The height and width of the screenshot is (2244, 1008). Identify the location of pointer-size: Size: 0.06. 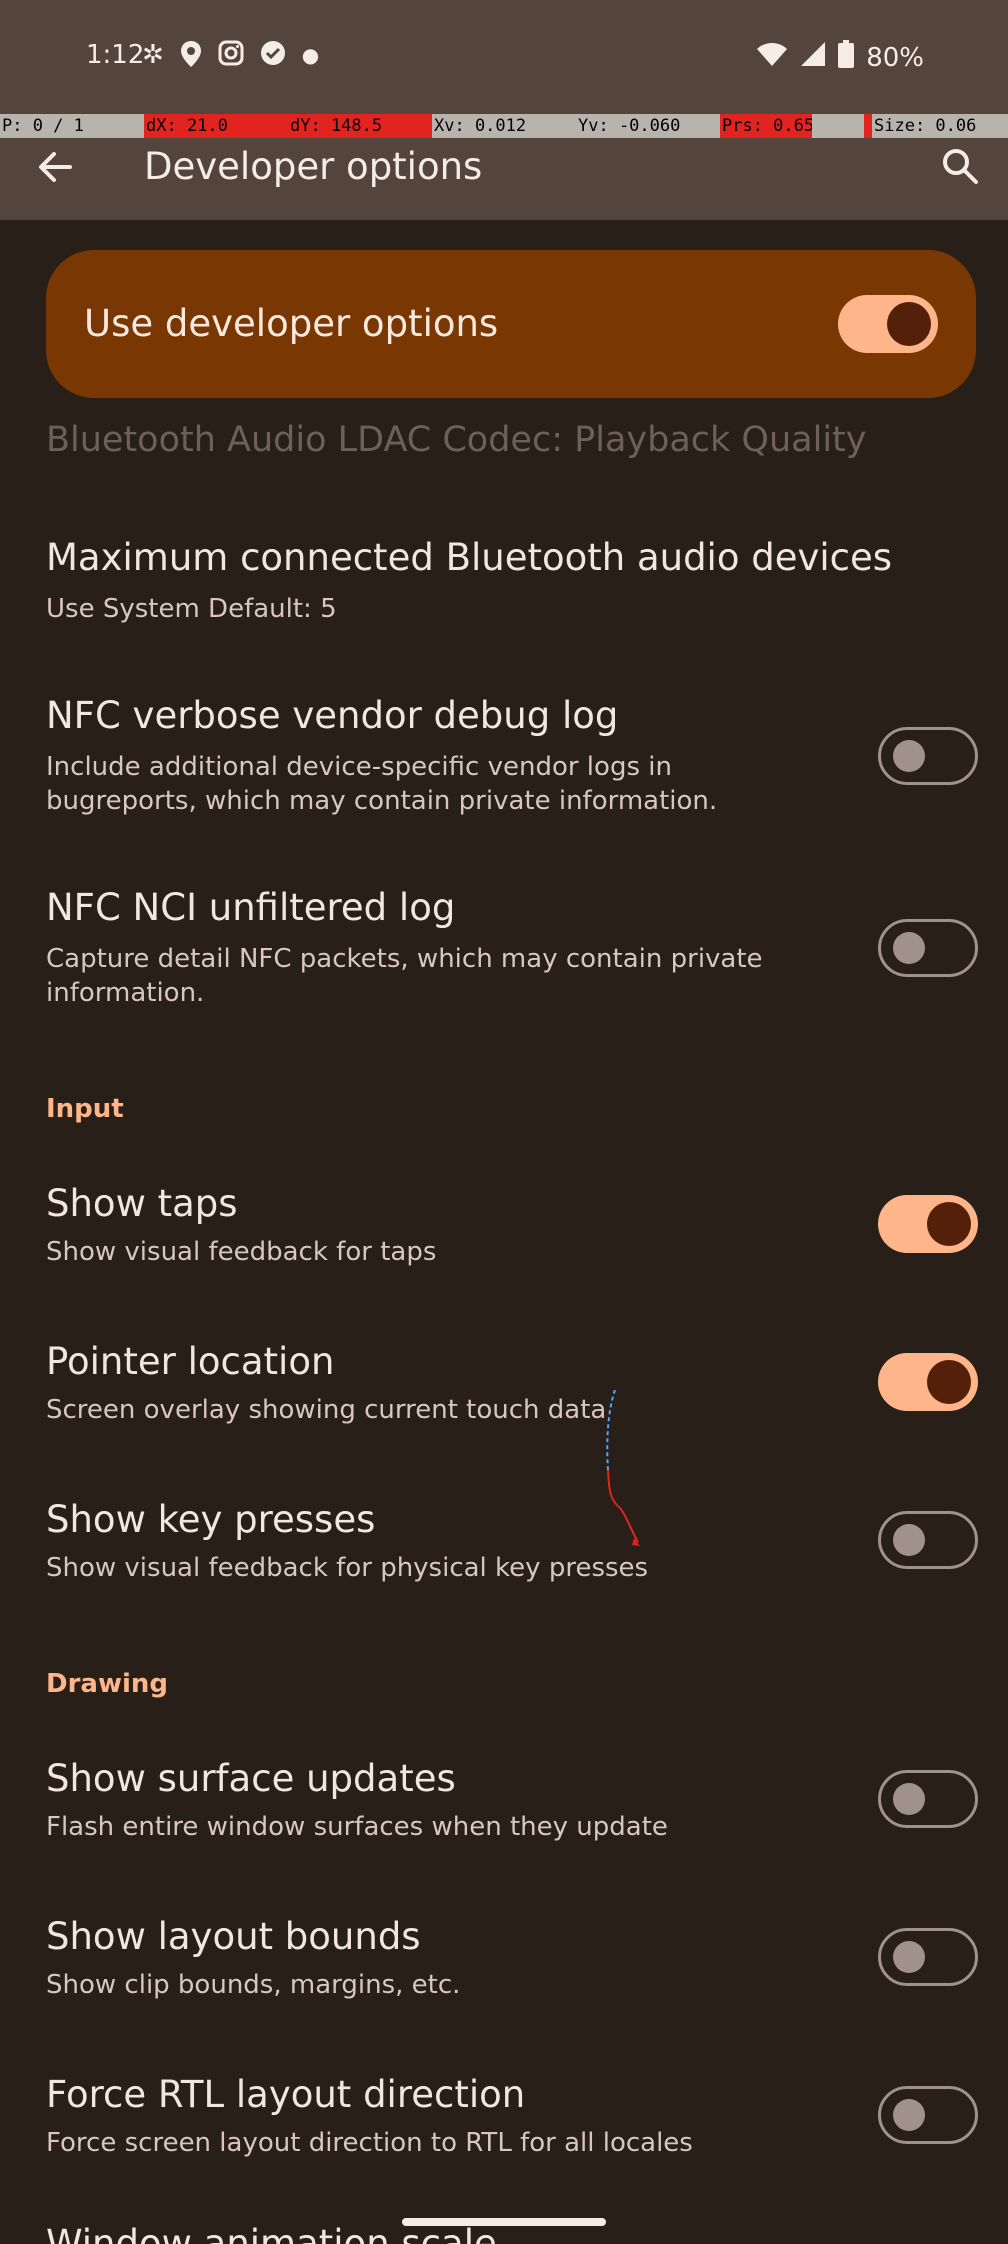
(936, 126).